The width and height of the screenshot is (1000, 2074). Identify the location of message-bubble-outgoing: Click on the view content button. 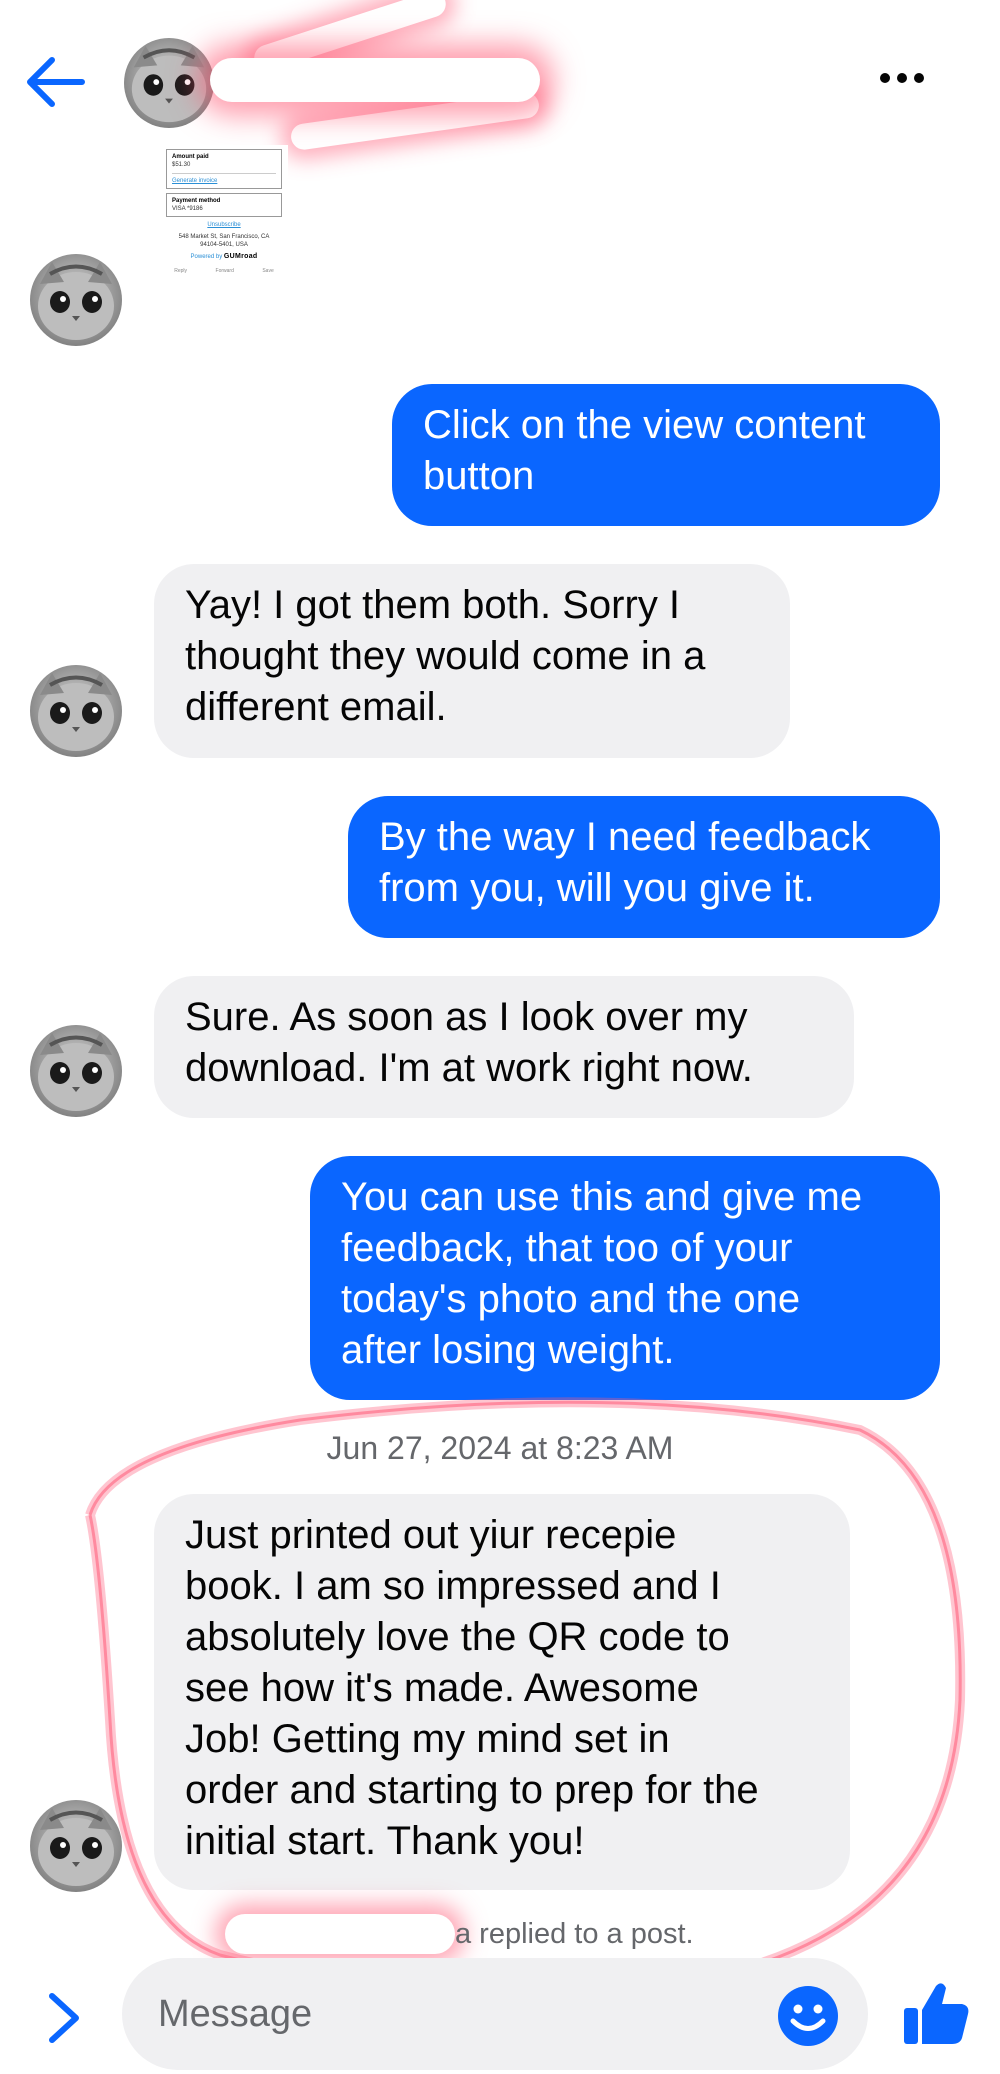
(666, 455).